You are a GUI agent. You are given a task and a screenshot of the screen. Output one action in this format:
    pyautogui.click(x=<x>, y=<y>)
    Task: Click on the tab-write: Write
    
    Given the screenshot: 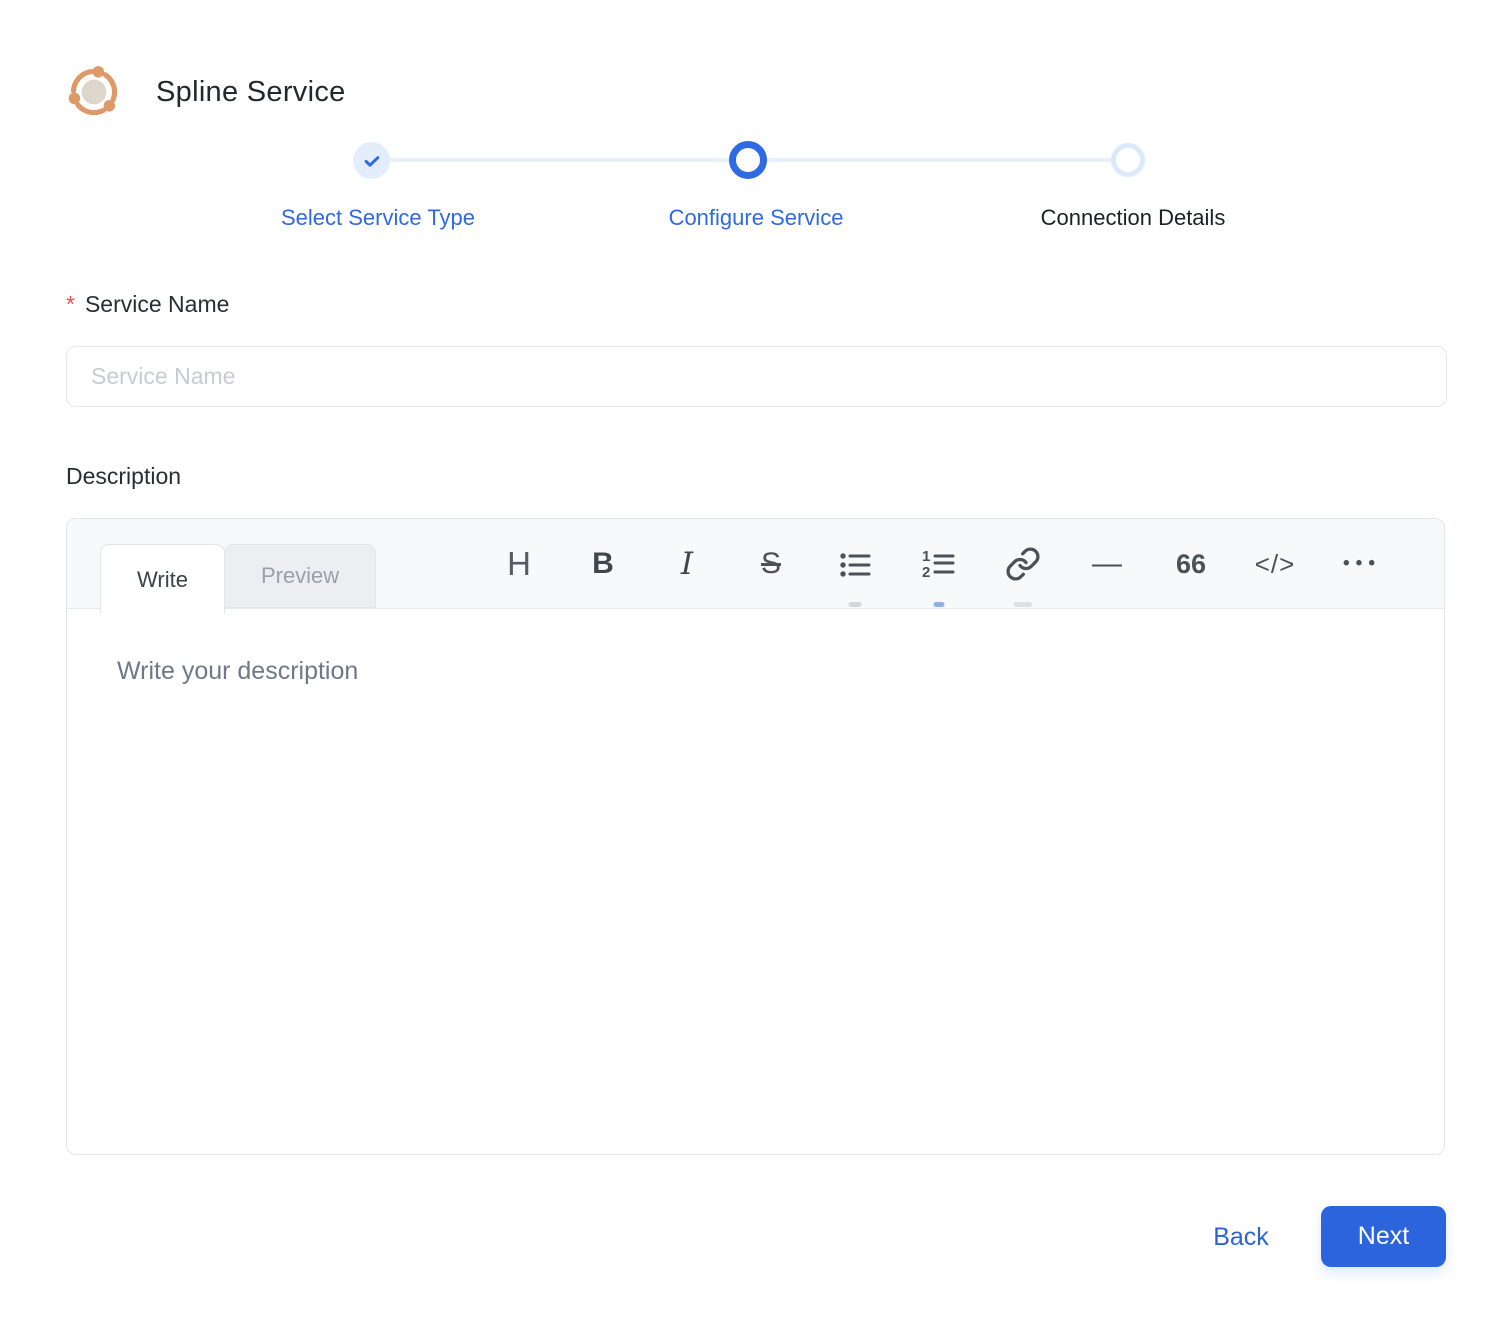 What is the action you would take?
    pyautogui.click(x=162, y=579)
    